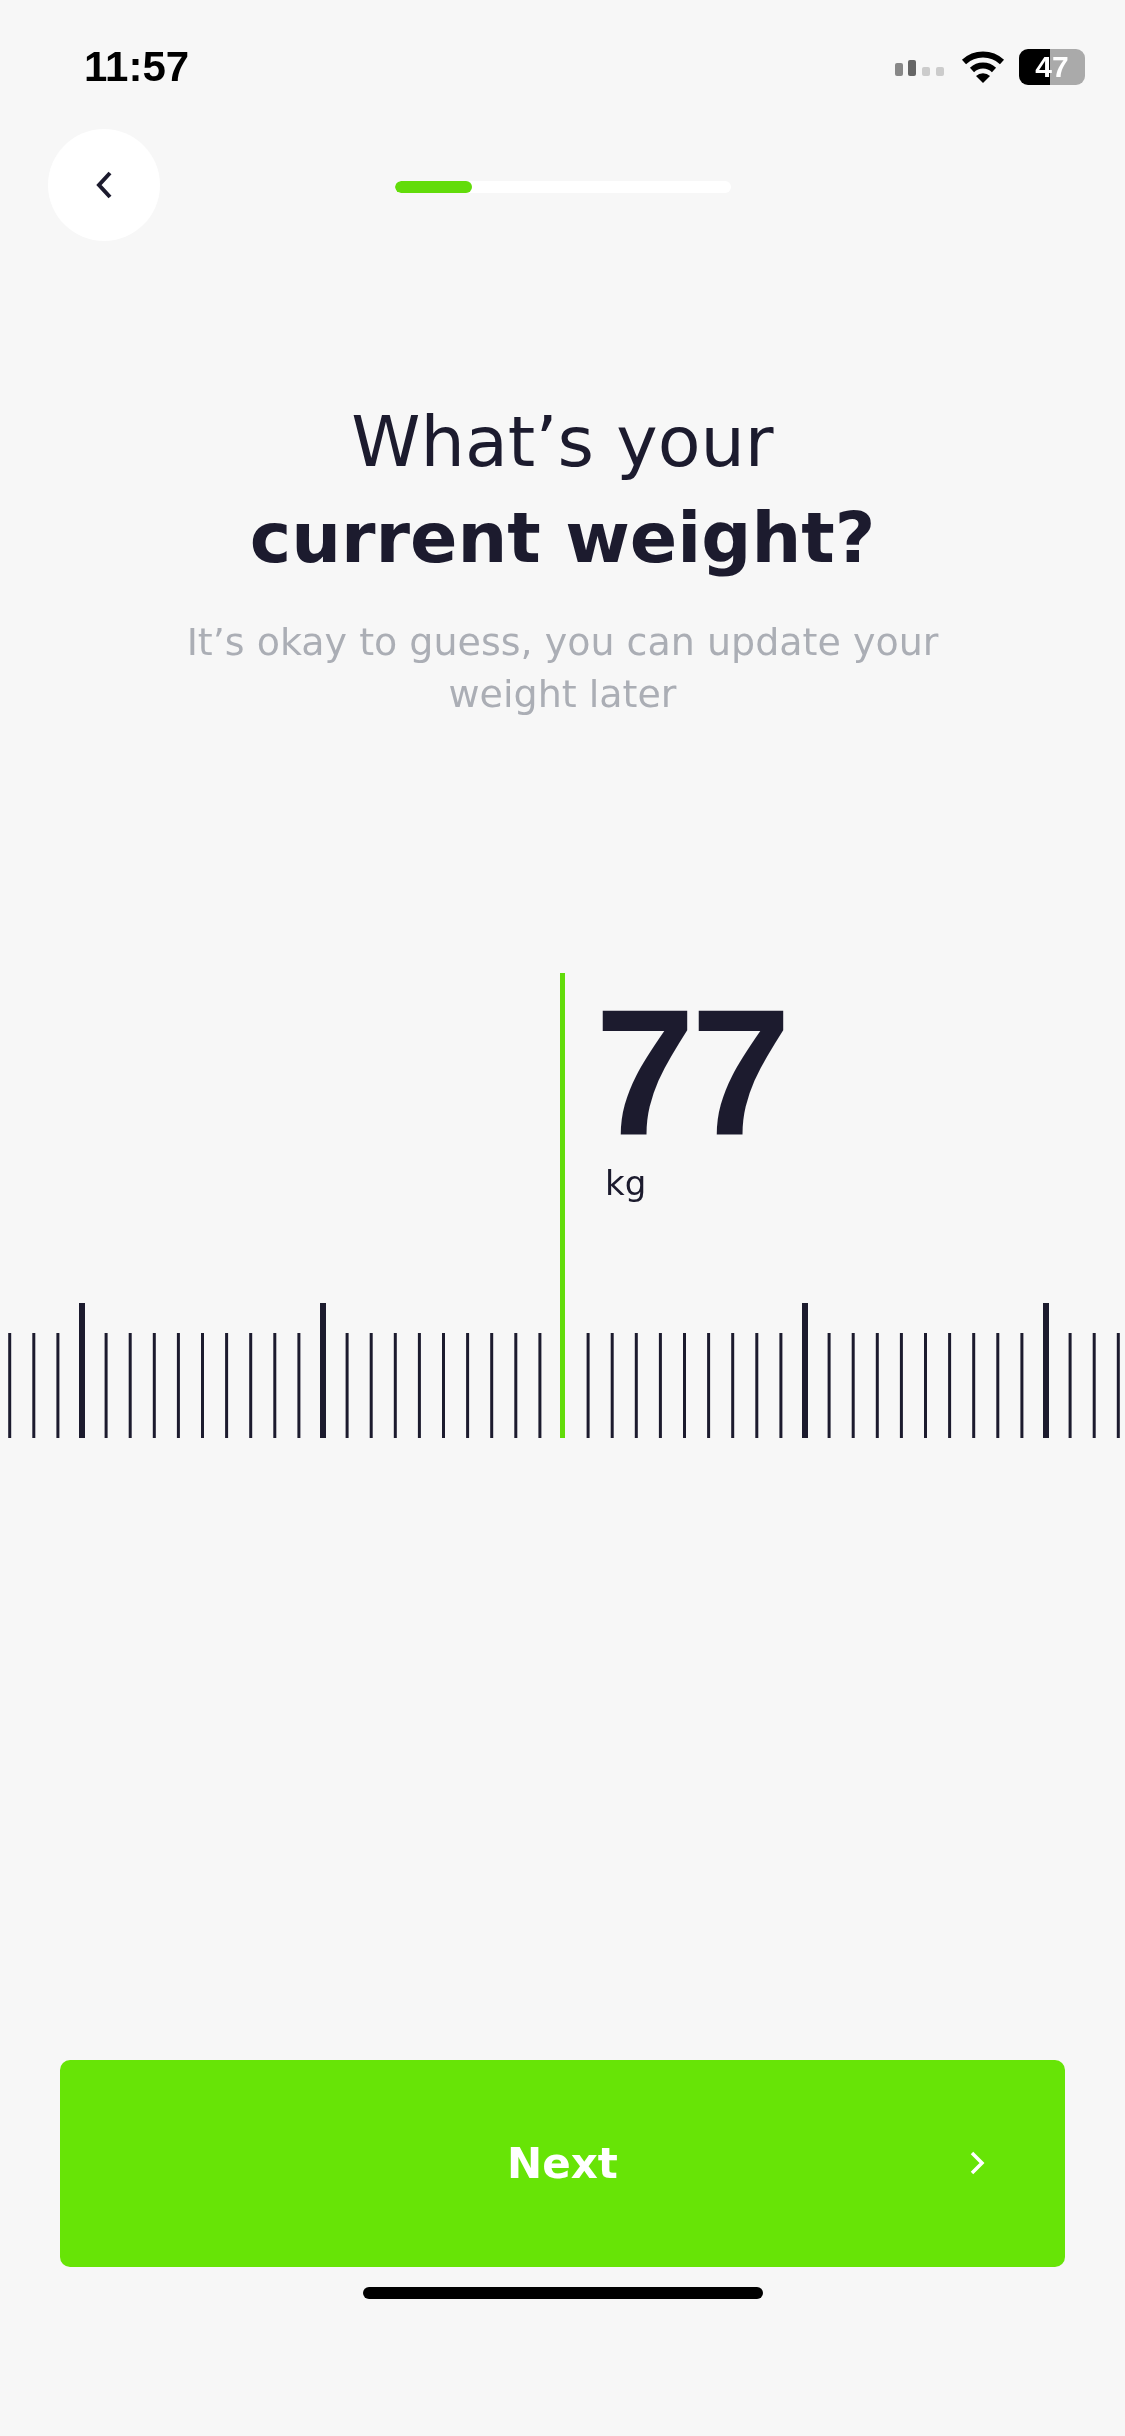 The image size is (1125, 2436). I want to click on next-button: Next, so click(562, 2163).